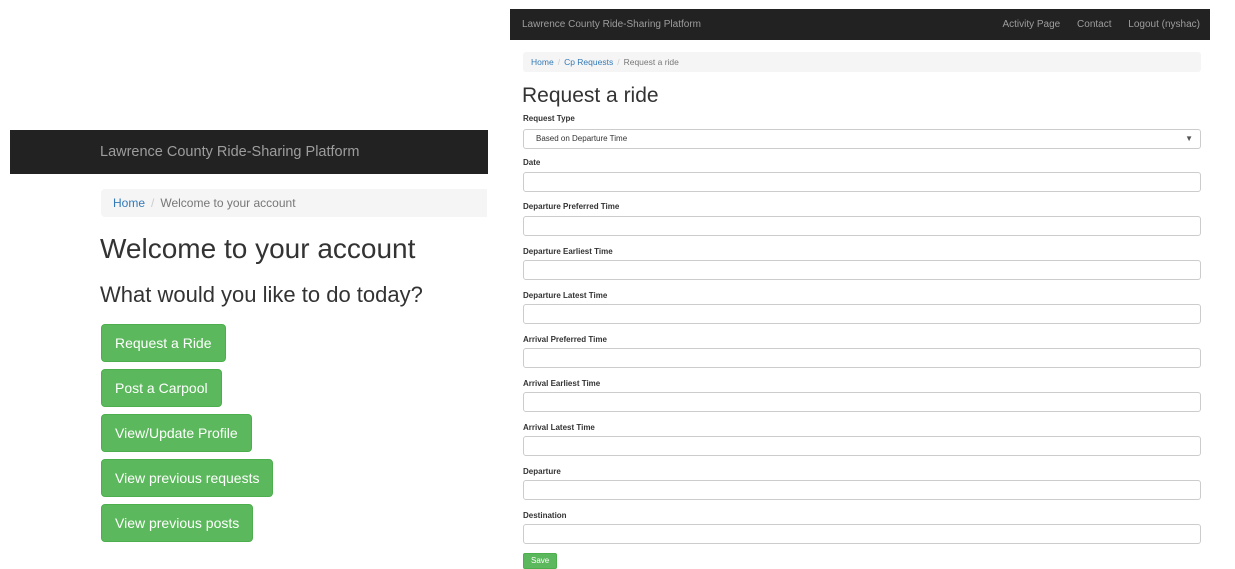 The height and width of the screenshot is (569, 1235). What do you see at coordinates (862, 139) in the screenshot?
I see `request-type-select: Based on Departure Time ▼` at bounding box center [862, 139].